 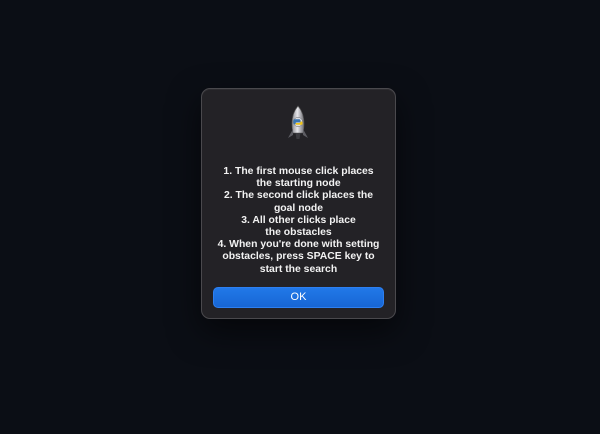 What do you see at coordinates (298, 269) in the screenshot?
I see `message-line: start the search` at bounding box center [298, 269].